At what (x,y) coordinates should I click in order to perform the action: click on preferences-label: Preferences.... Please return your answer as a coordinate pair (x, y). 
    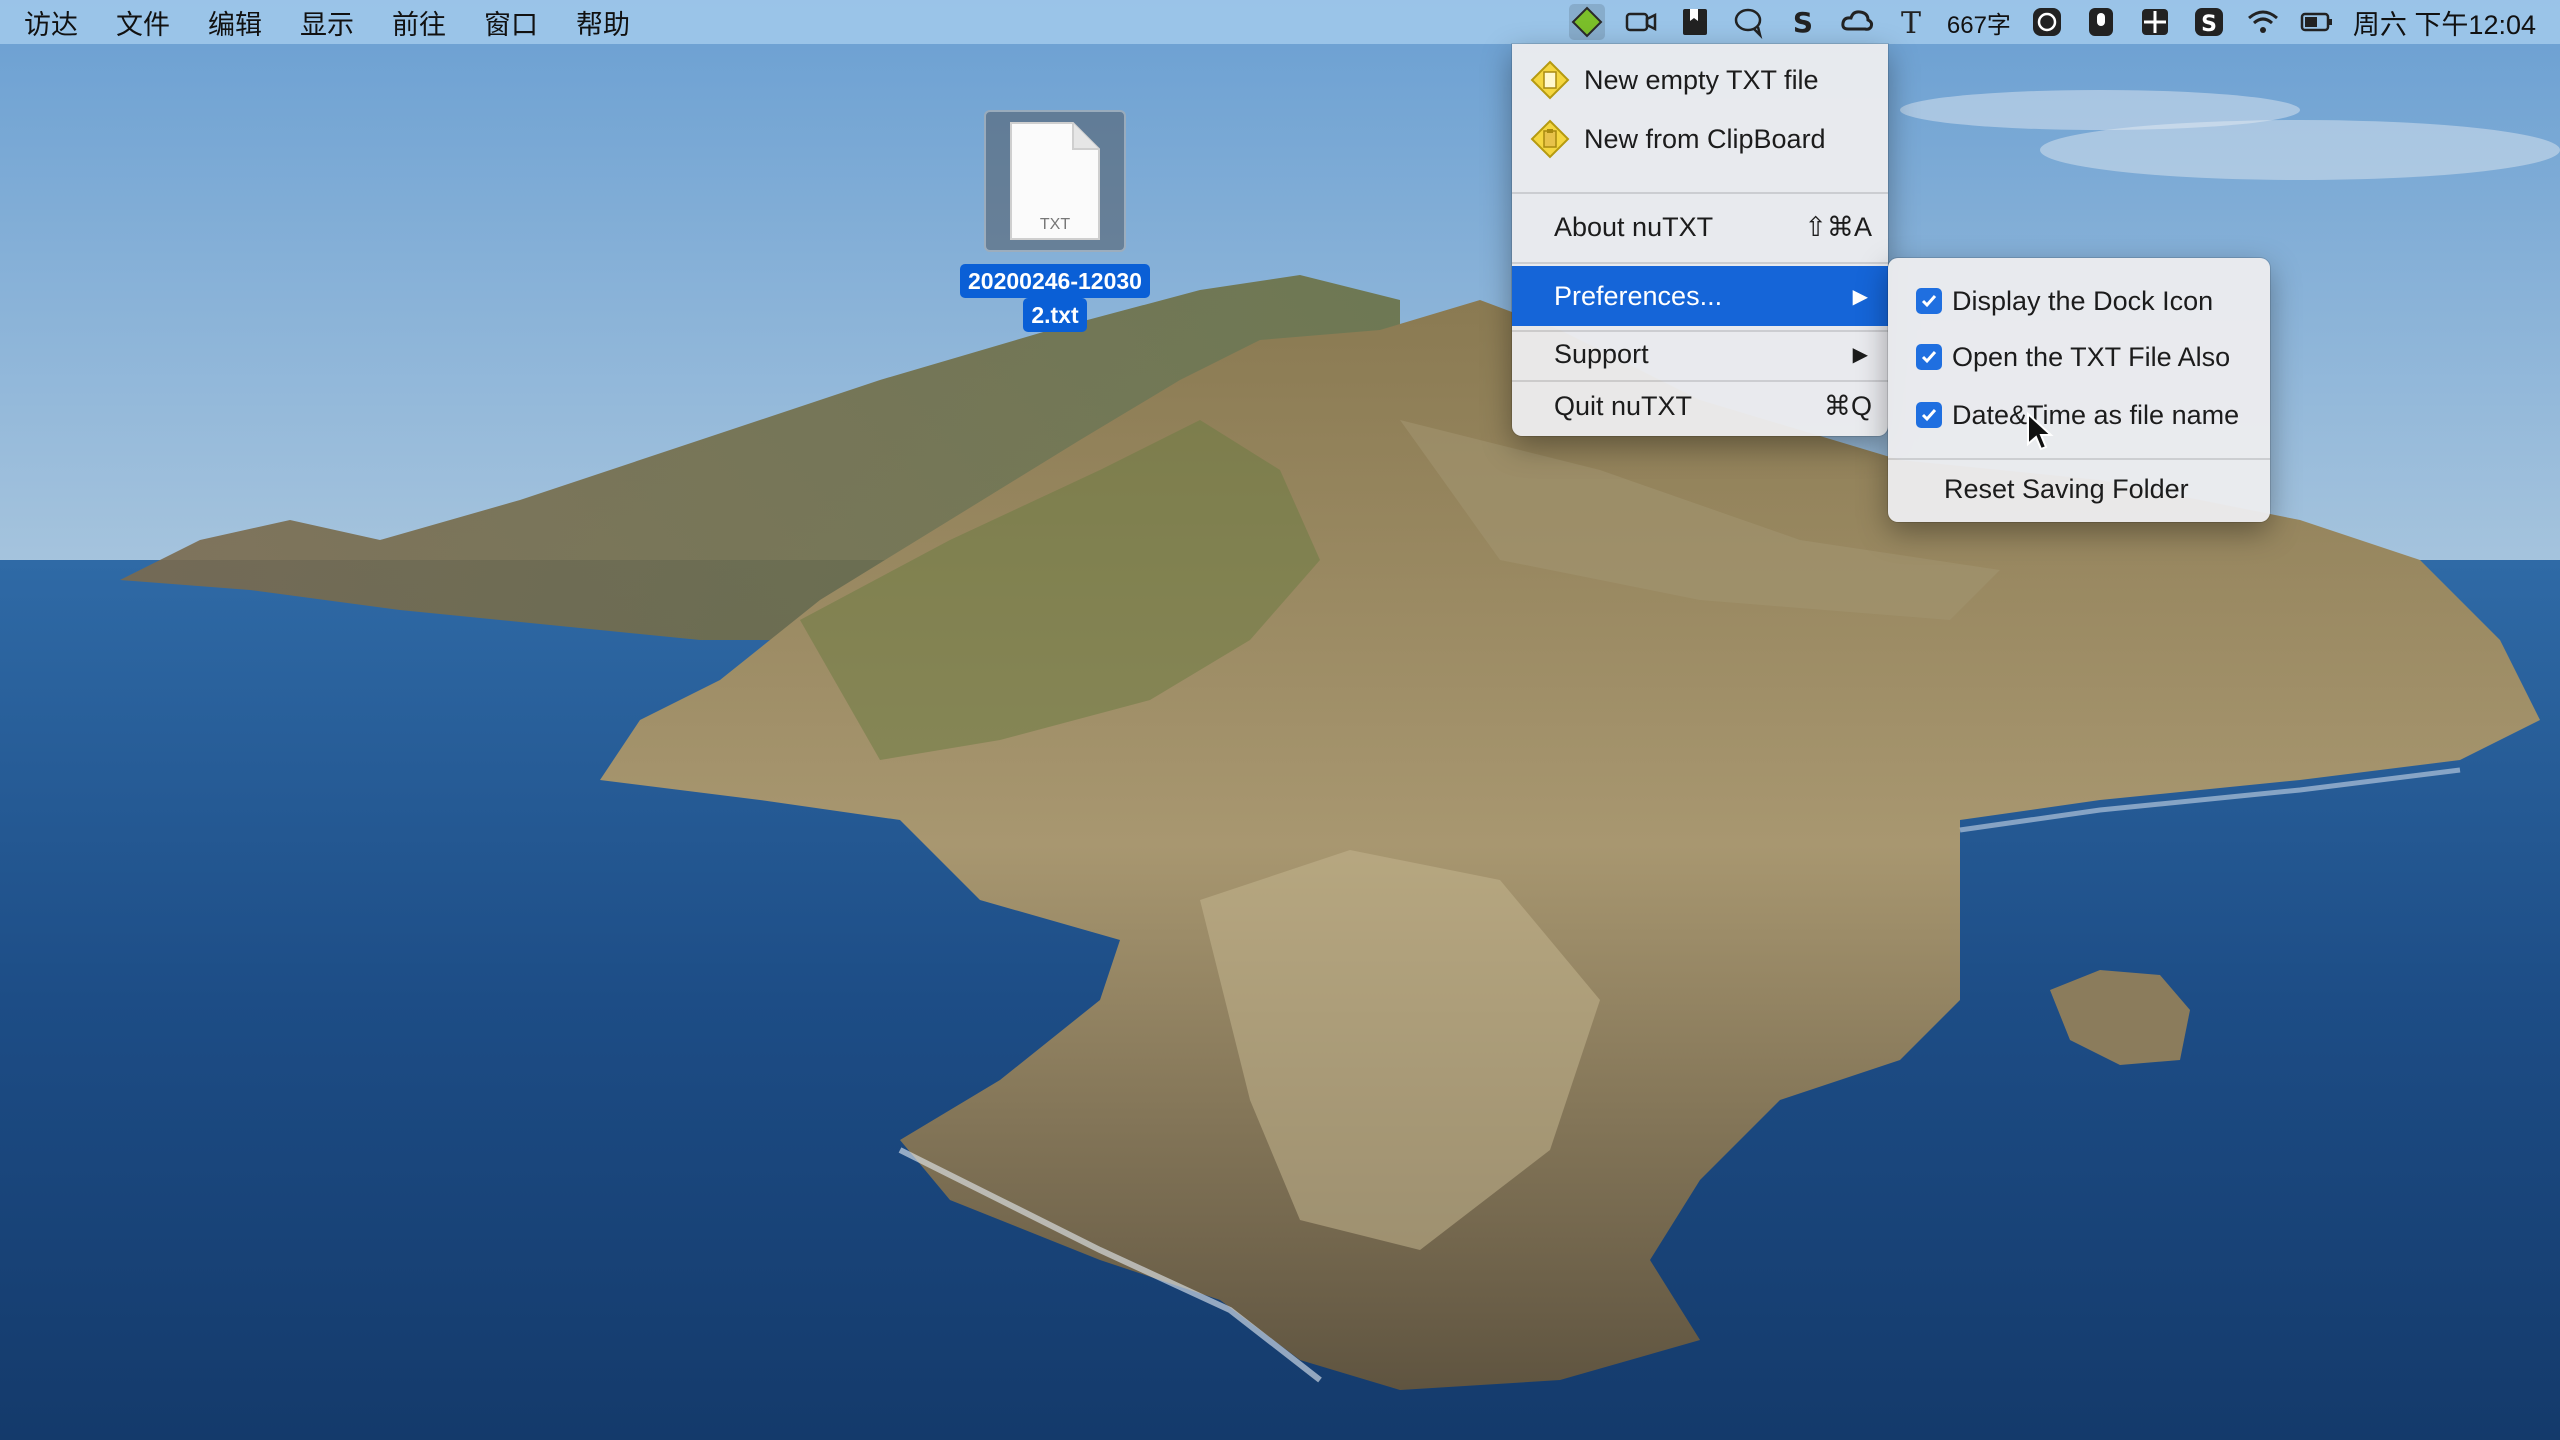
    Looking at the image, I should click on (1638, 295).